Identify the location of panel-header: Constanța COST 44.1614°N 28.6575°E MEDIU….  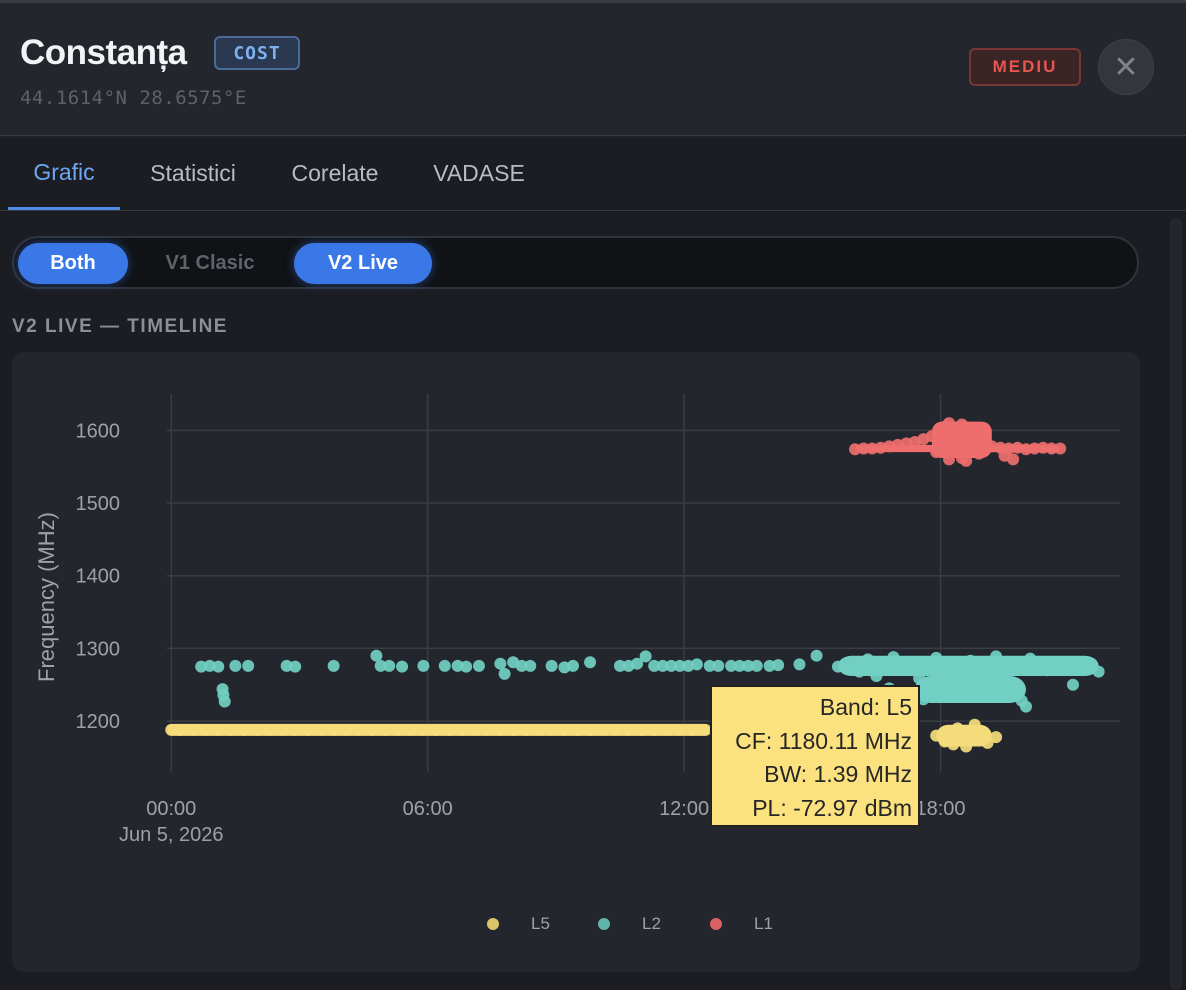
(593, 69).